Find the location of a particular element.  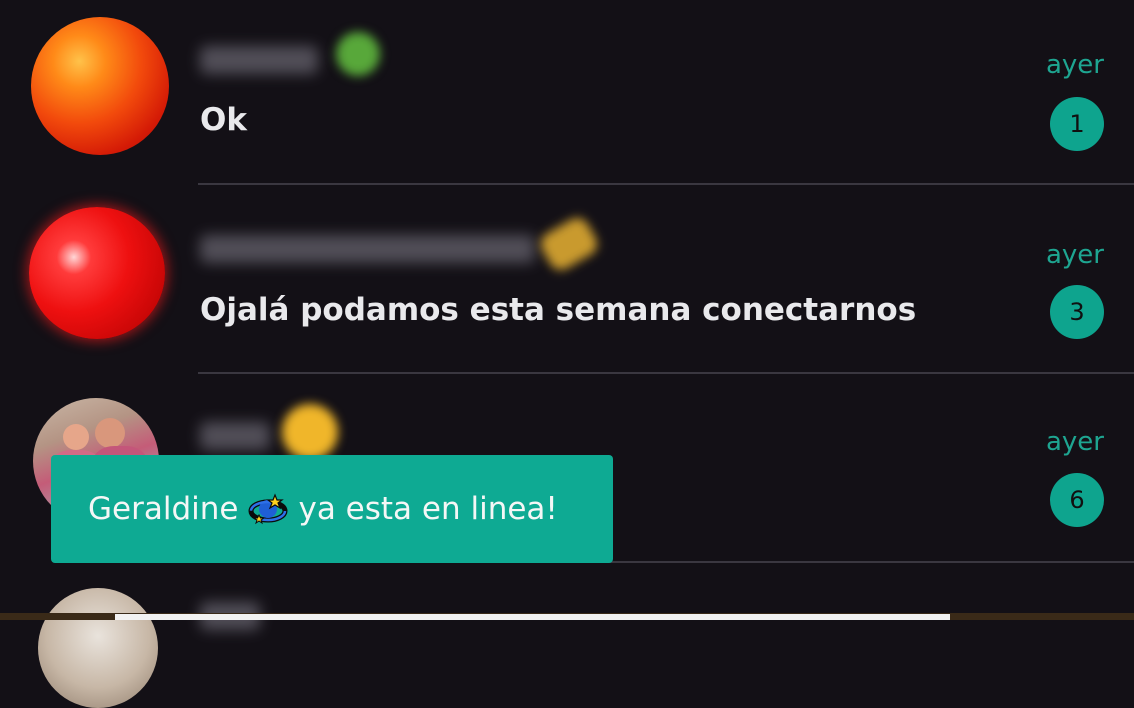

unread-badge: 1 is located at coordinates (1077, 124).